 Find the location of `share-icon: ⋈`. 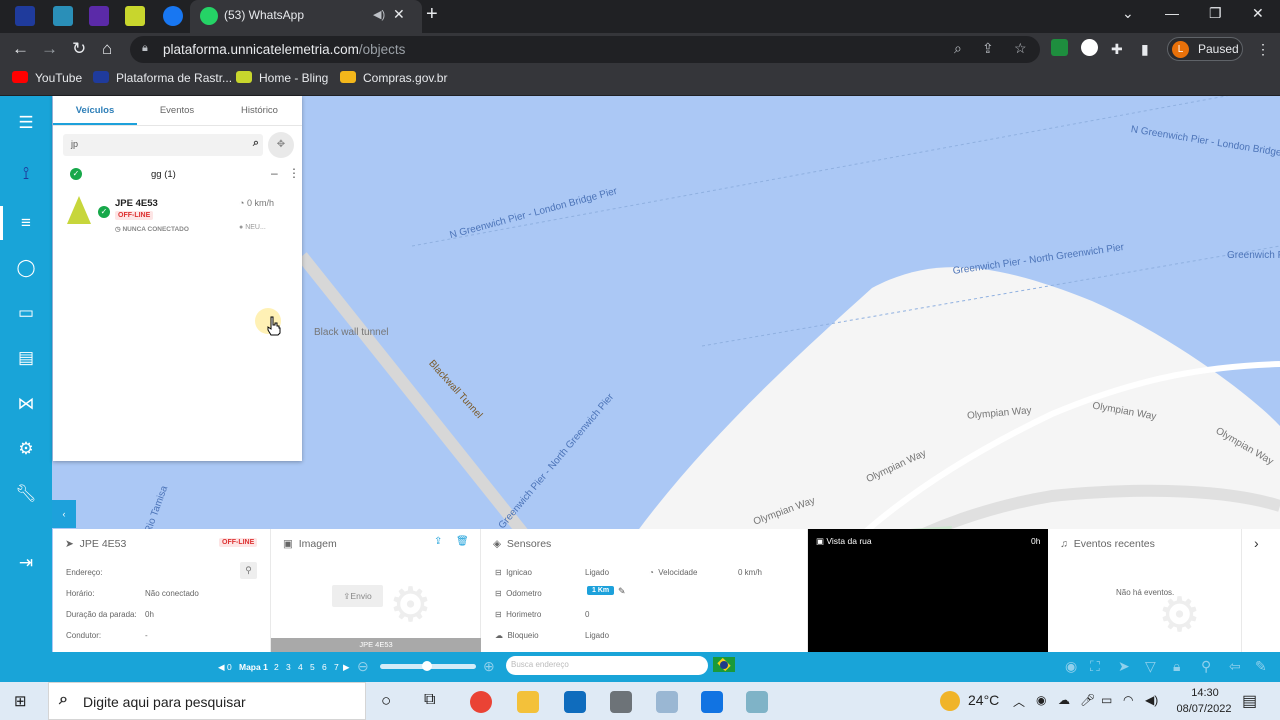

share-icon: ⋈ is located at coordinates (26, 404).